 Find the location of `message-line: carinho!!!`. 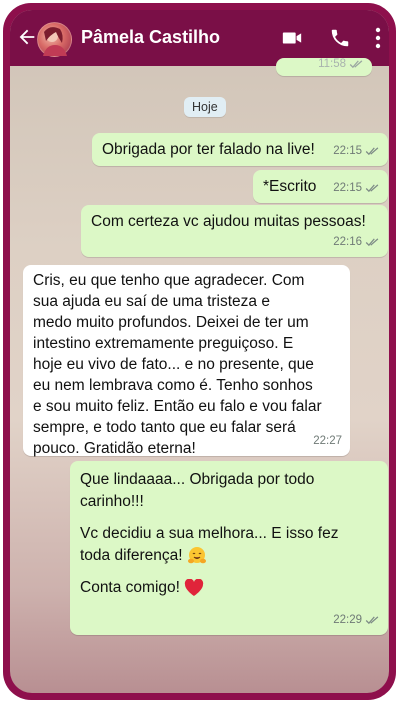

message-line: carinho!!! is located at coordinates (112, 501).